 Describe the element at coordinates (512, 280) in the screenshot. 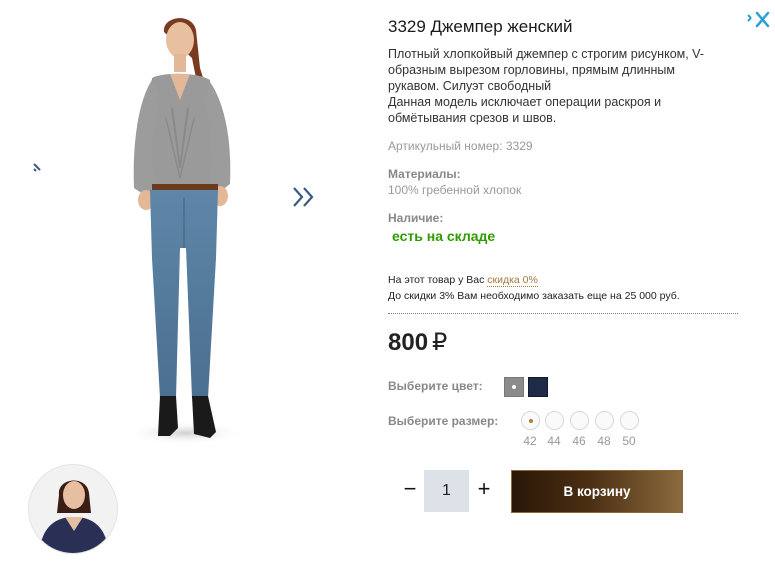

I see `discount-link: скидка 0%` at that location.